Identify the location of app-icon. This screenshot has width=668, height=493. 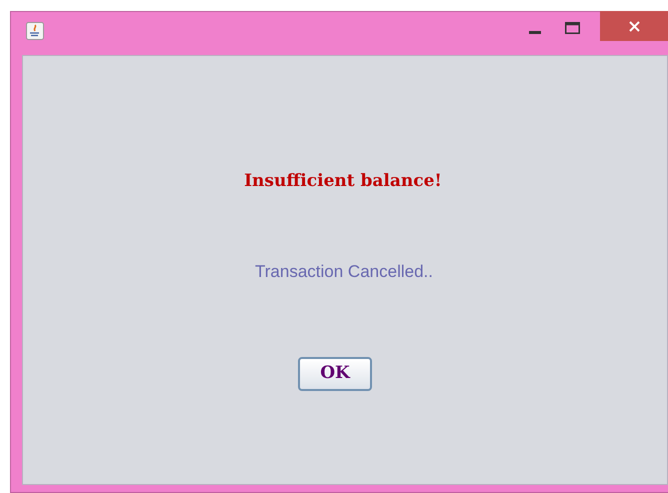
(35, 31).